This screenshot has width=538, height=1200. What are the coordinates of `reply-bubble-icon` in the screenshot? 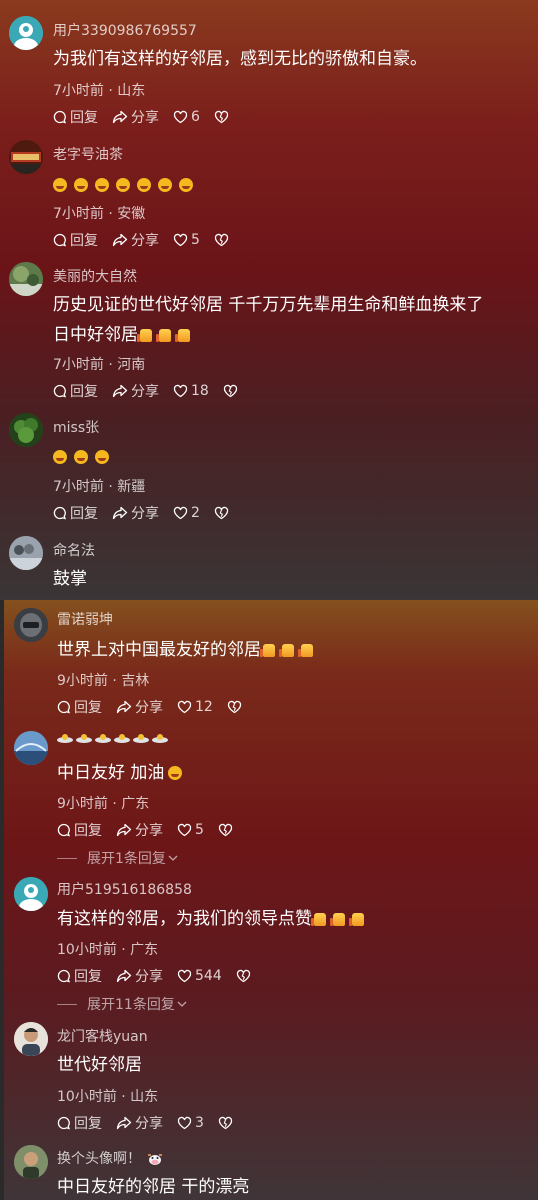 It's located at (64, 830).